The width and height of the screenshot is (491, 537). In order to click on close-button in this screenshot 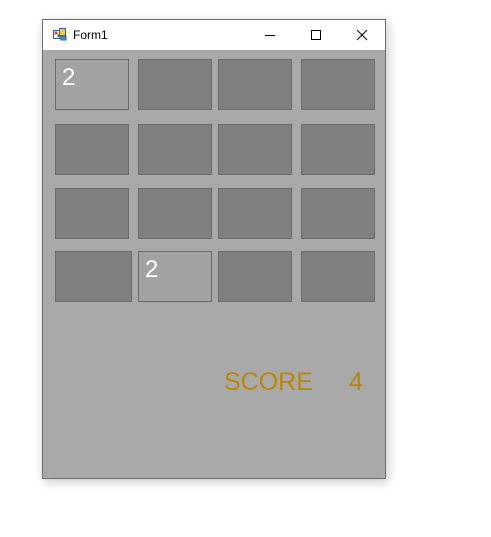, I will do `click(362, 35)`.